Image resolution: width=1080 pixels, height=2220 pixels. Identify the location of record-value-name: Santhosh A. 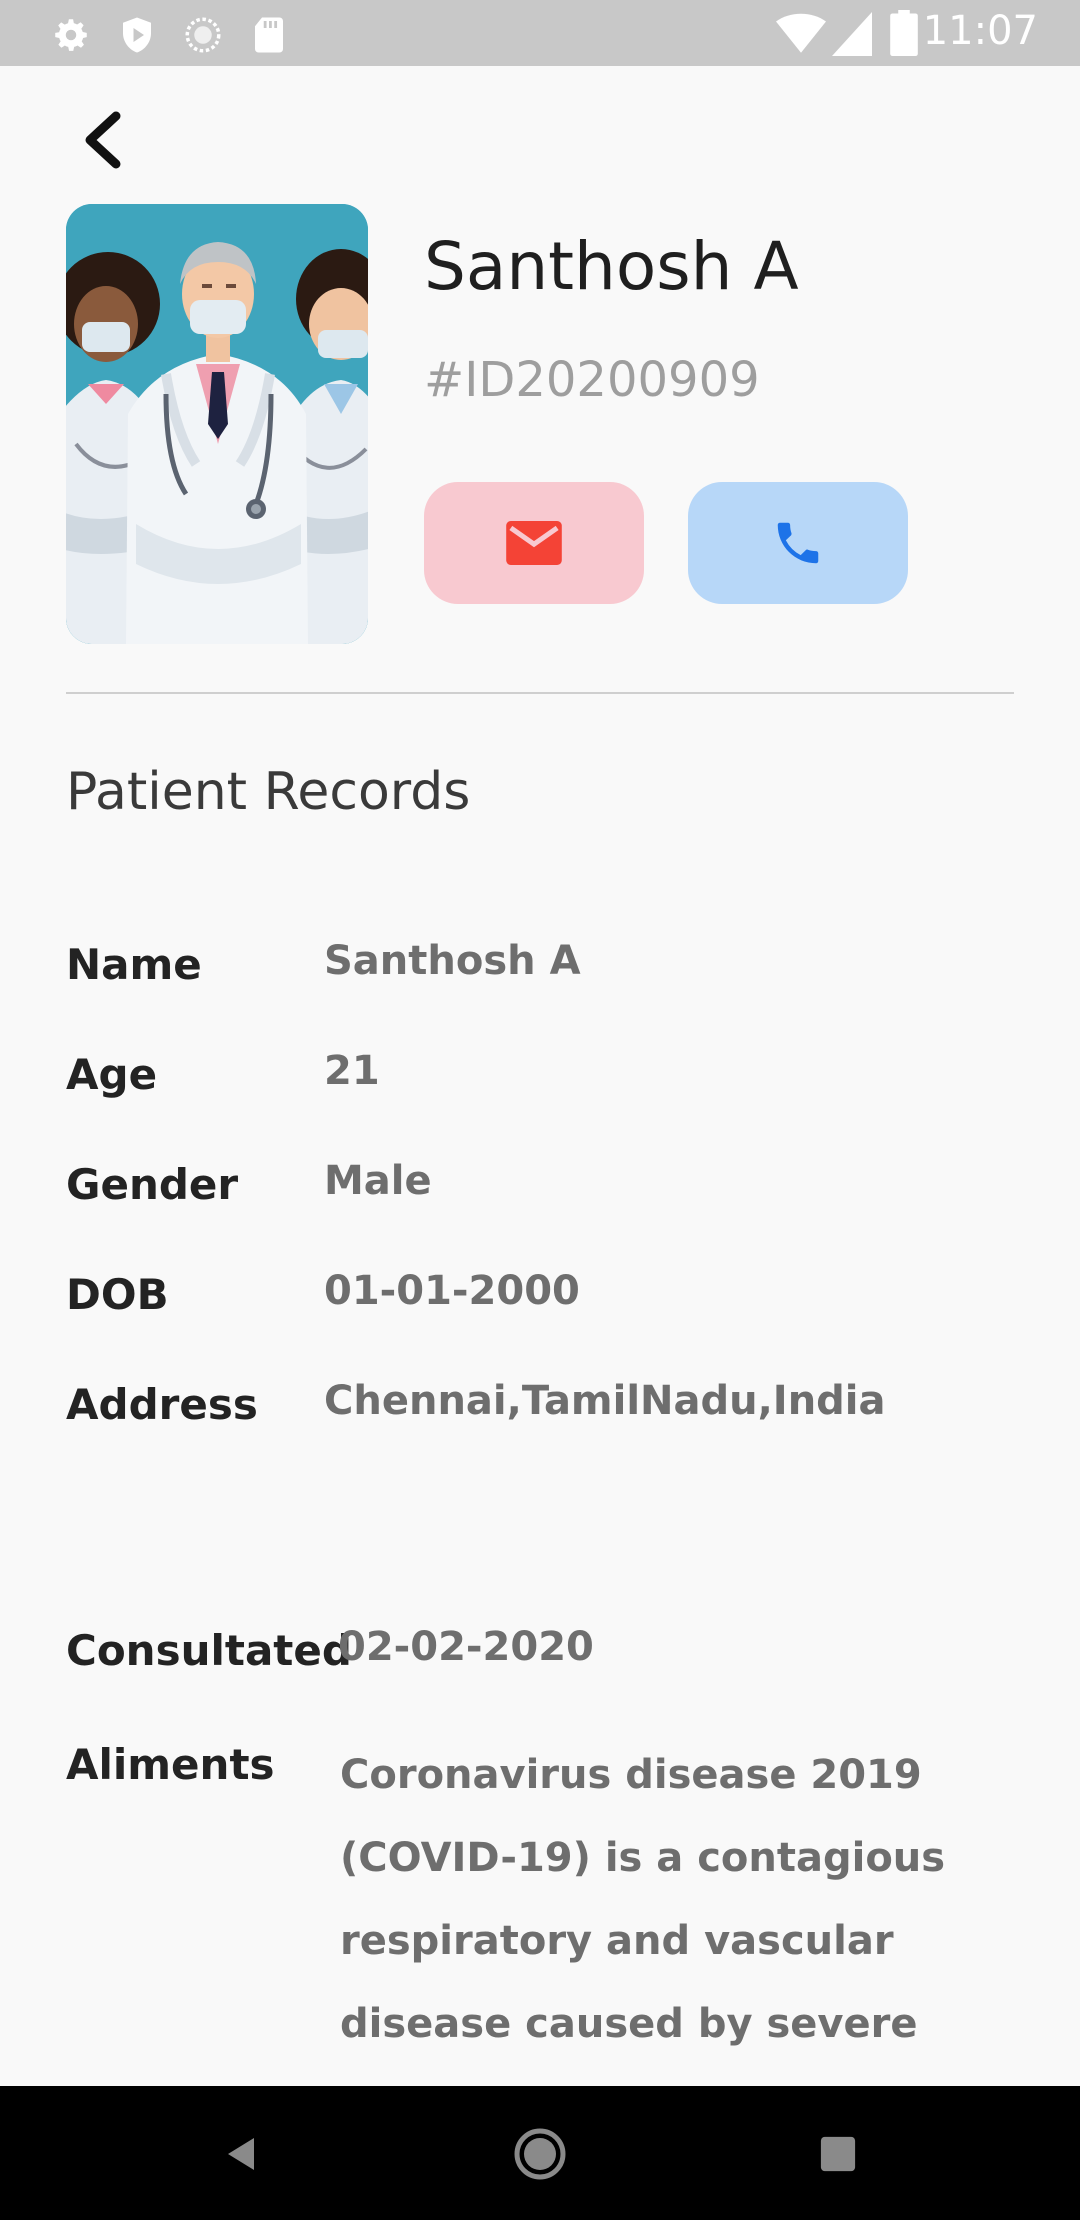
(452, 961).